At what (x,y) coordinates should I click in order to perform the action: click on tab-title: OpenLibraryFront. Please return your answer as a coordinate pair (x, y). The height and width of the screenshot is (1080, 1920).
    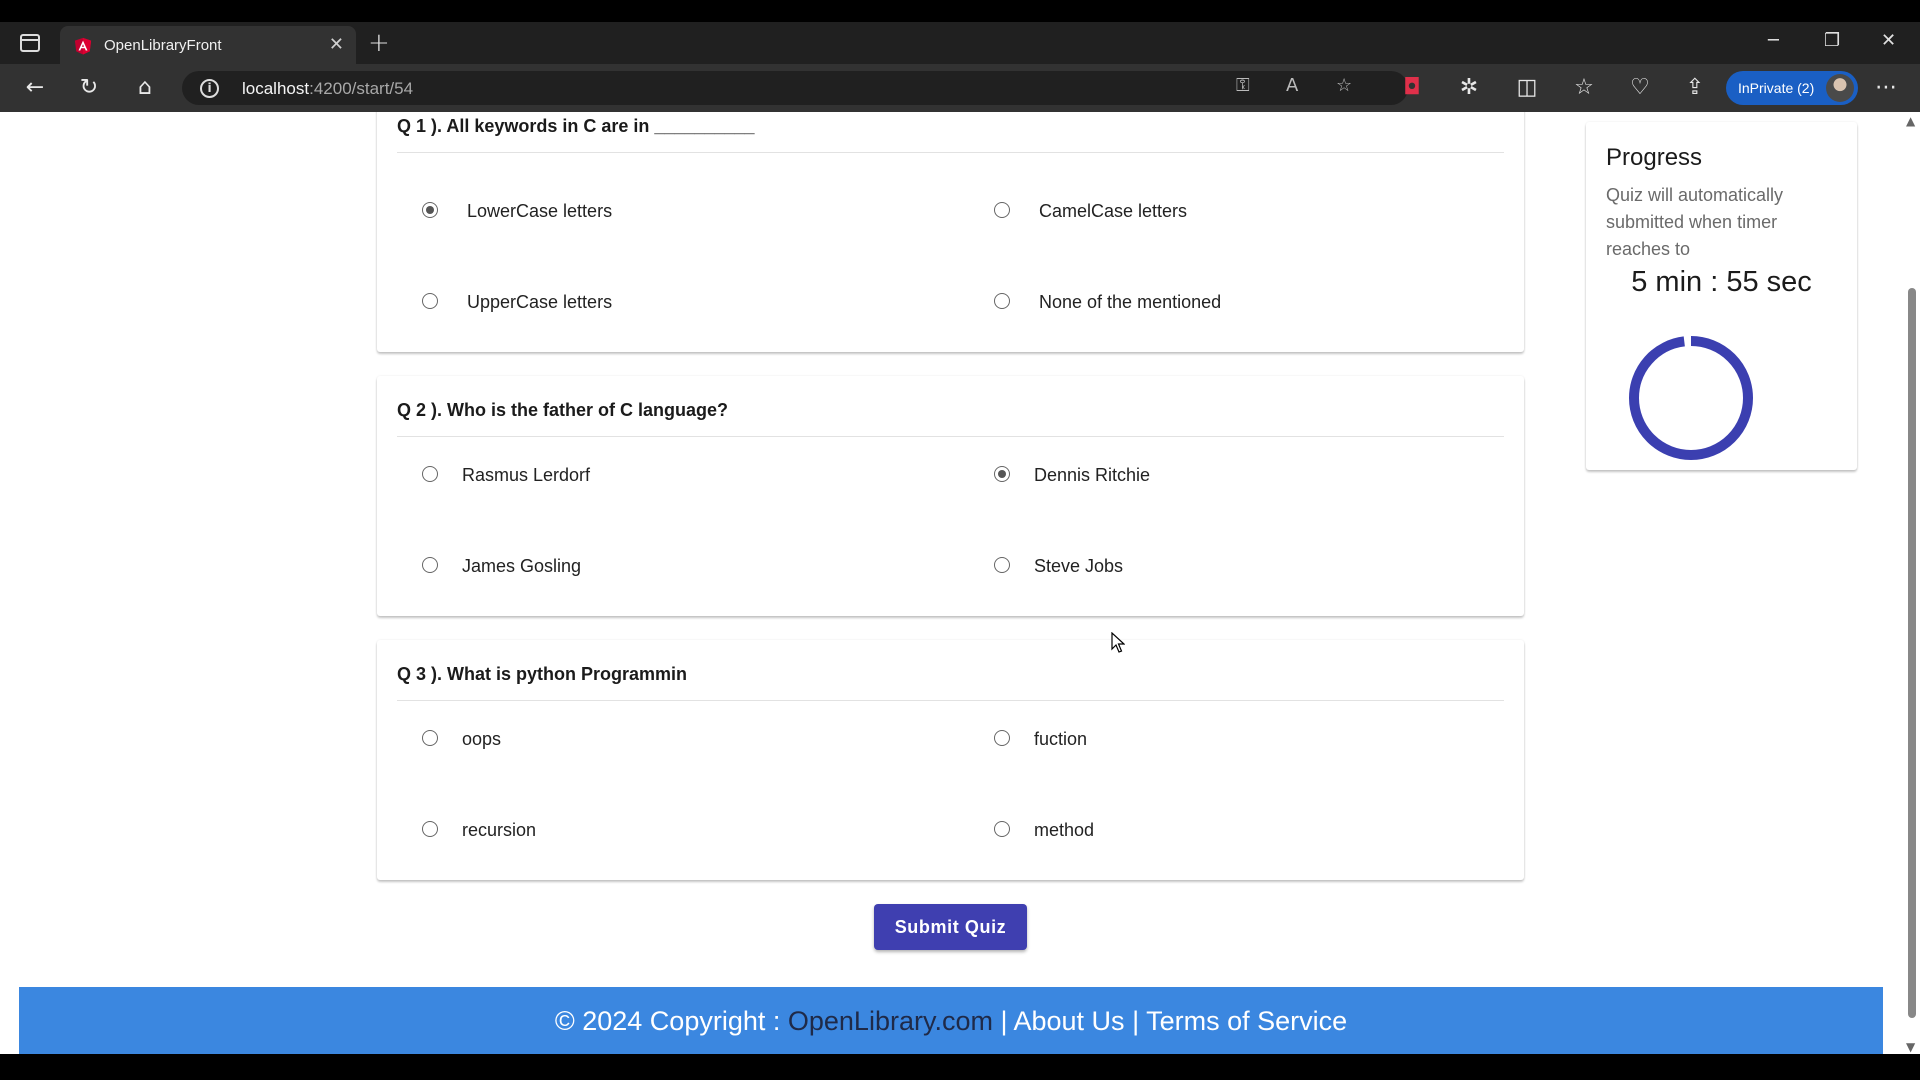
    Looking at the image, I should click on (163, 45).